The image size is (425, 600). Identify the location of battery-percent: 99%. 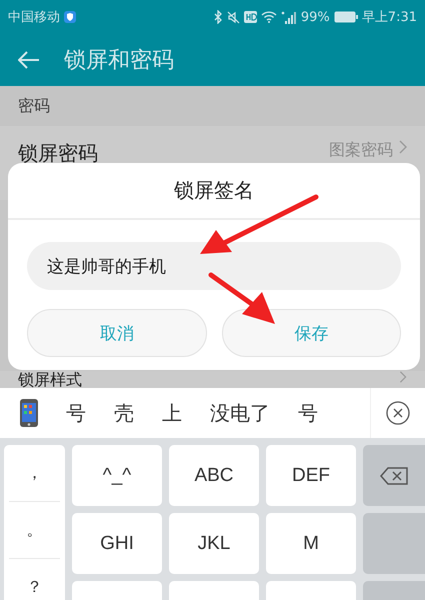
(315, 17).